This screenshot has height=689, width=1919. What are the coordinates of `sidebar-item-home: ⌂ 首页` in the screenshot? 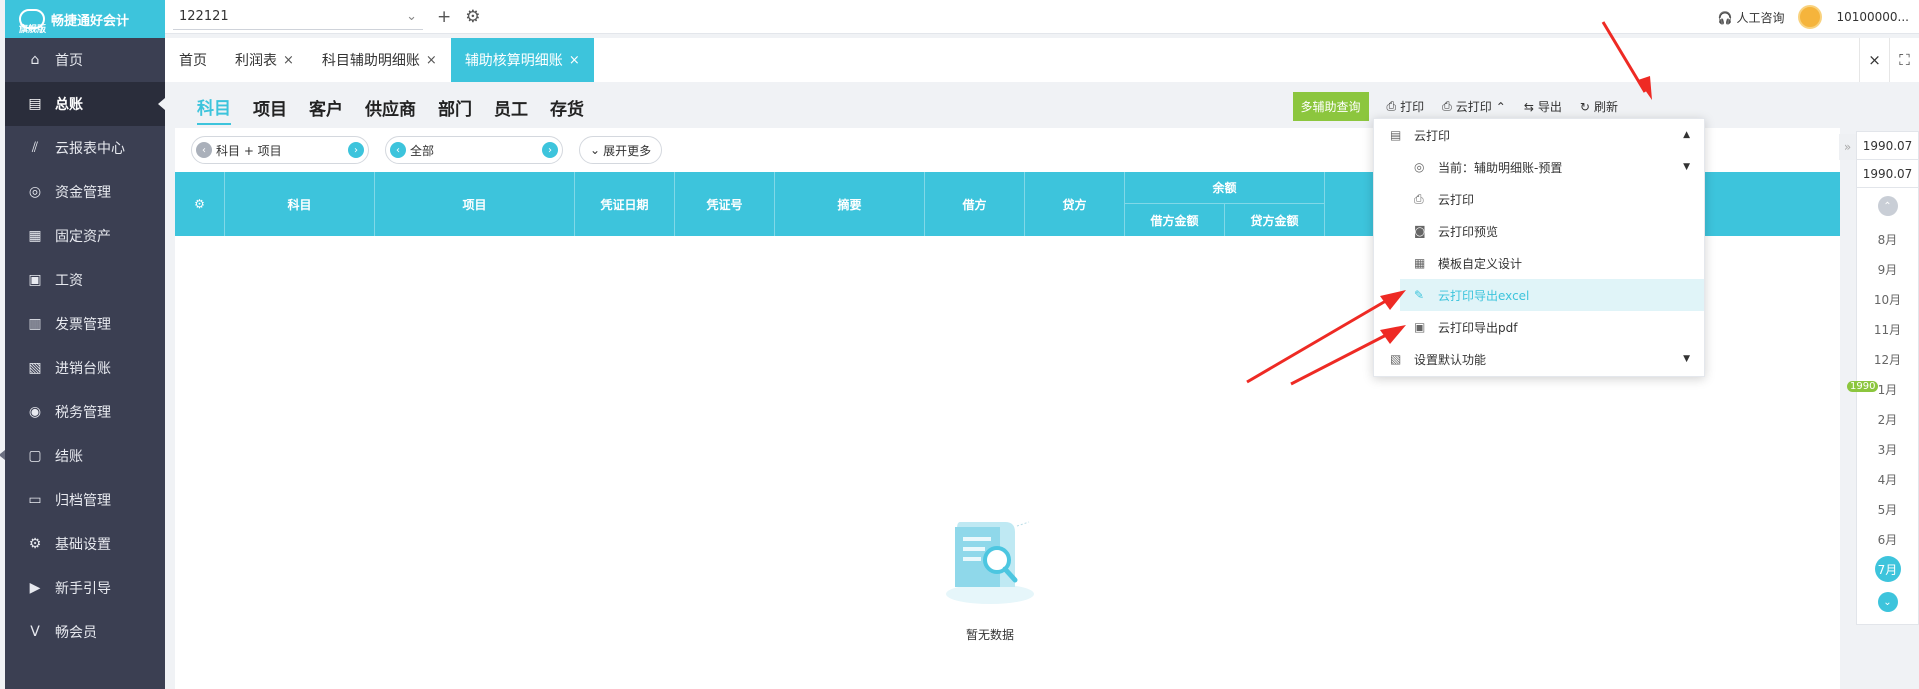 It's located at (85, 60).